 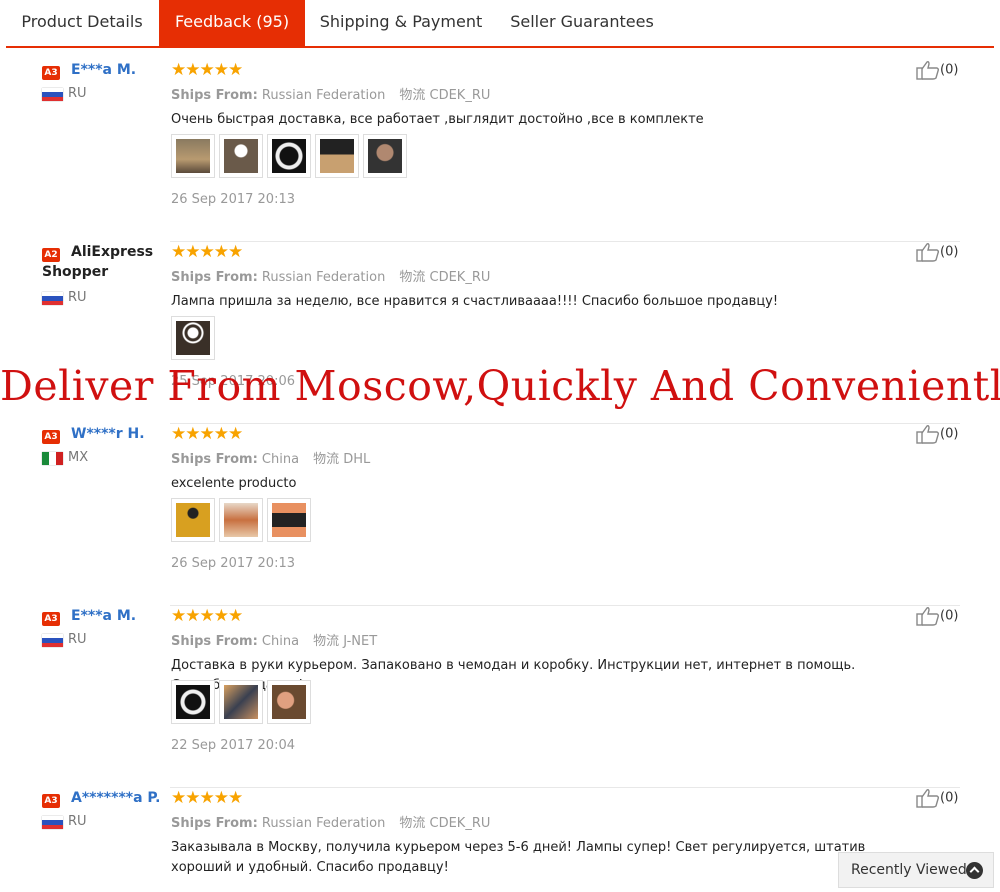 What do you see at coordinates (108, 434) in the screenshot?
I see `buyer-name: W****r H.` at bounding box center [108, 434].